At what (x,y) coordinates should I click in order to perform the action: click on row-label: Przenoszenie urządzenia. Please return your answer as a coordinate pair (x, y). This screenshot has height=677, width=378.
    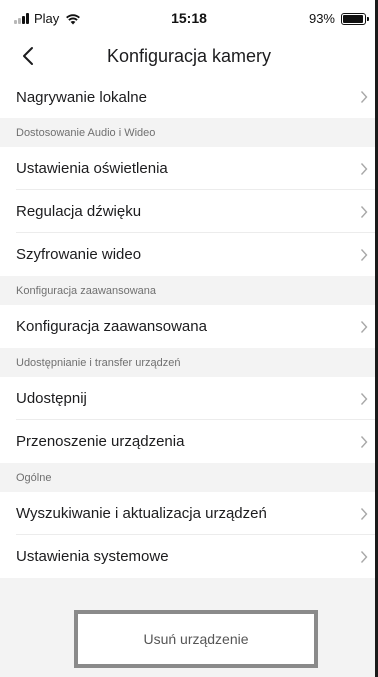
    Looking at the image, I should click on (100, 441).